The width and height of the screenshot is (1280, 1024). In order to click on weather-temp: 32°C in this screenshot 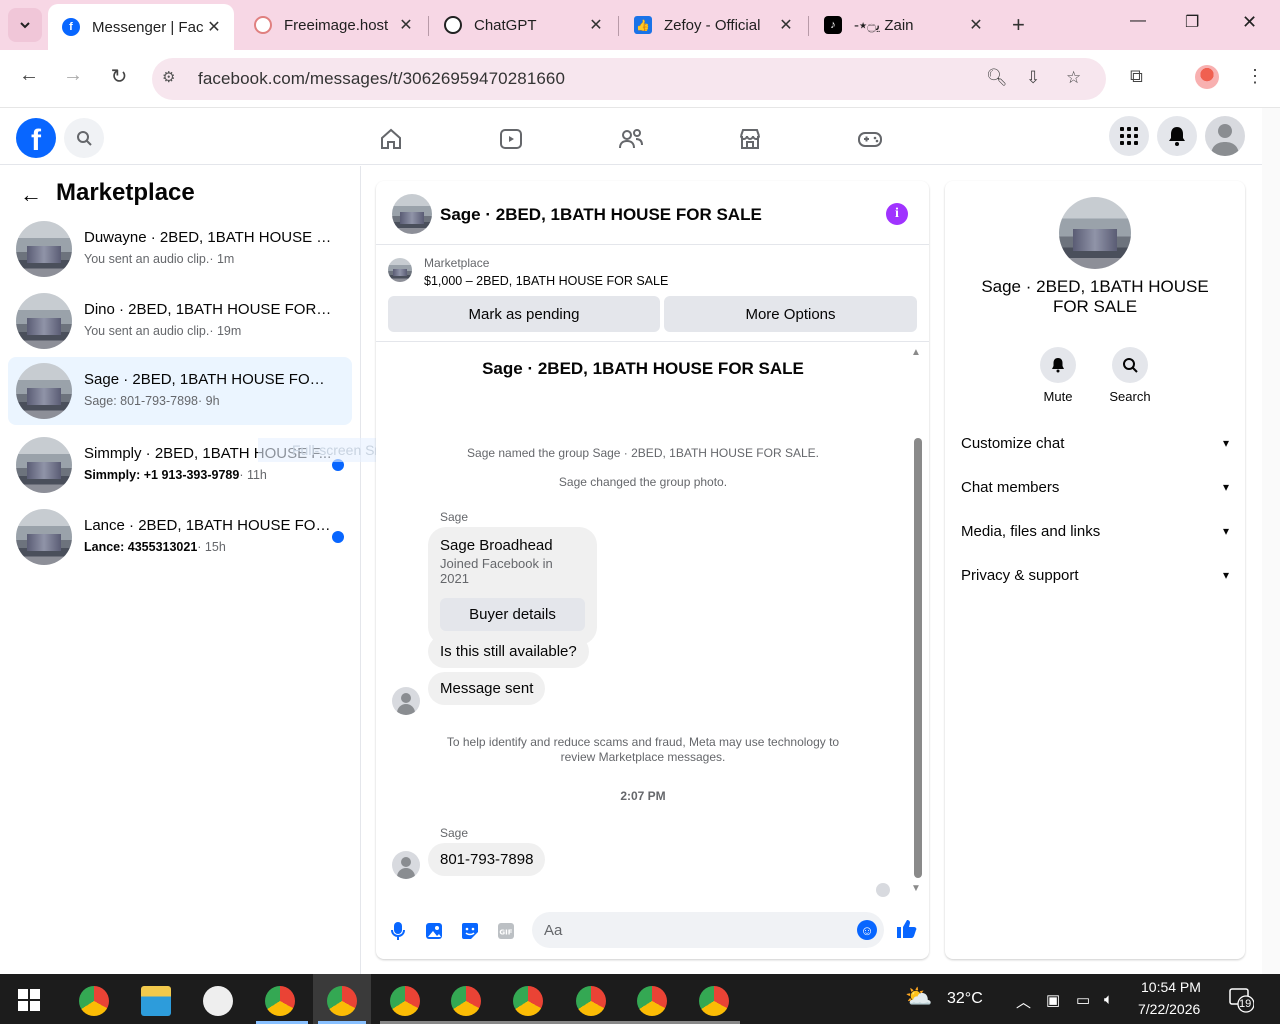, I will do `click(965, 999)`.